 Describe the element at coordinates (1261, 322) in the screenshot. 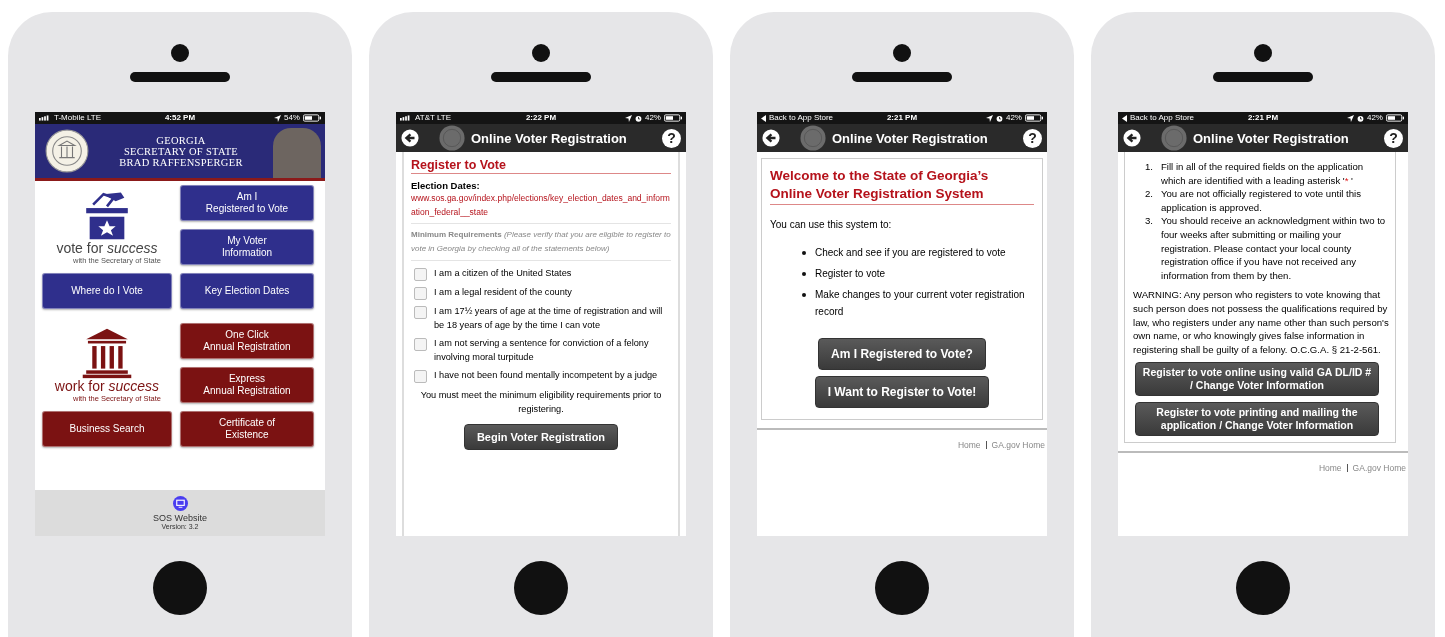

I see `warning-text: WARNING: Any person who registers to vote knowing that such person does not possess the qualifications required by law, who registers under any name other than such person's own name, or who knowingly gives false information in registering shall be guilty of a felony. O.C.G.A. § 21-2-561.` at that location.